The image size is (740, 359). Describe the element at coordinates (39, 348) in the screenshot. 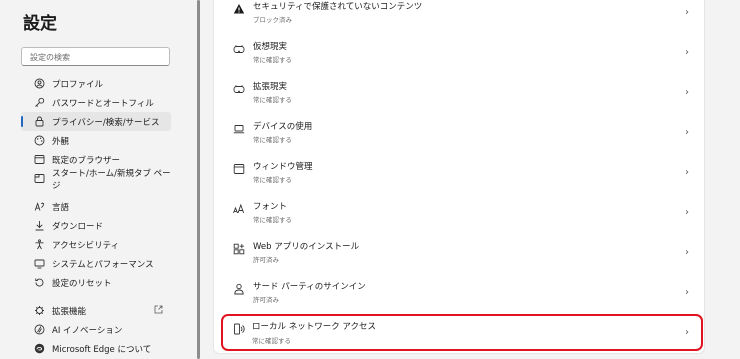

I see `edge-icon` at that location.